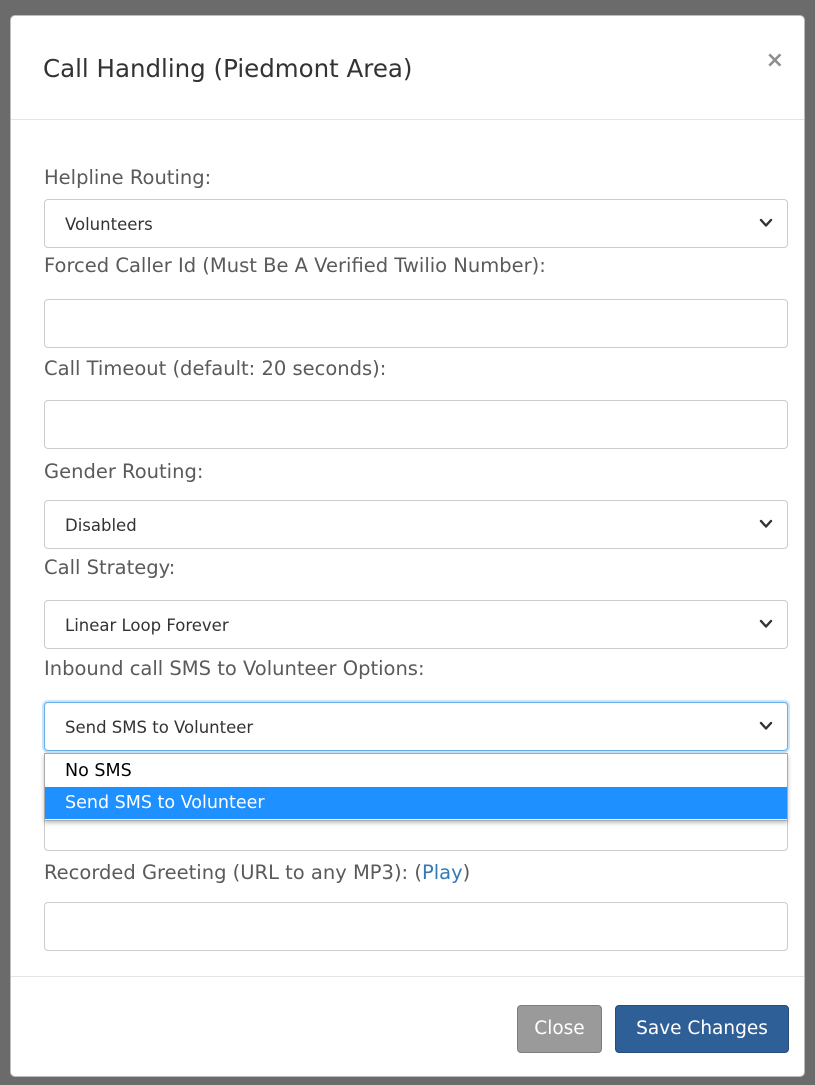  I want to click on helpline-routing-label: Helpline Routing:, so click(128, 177).